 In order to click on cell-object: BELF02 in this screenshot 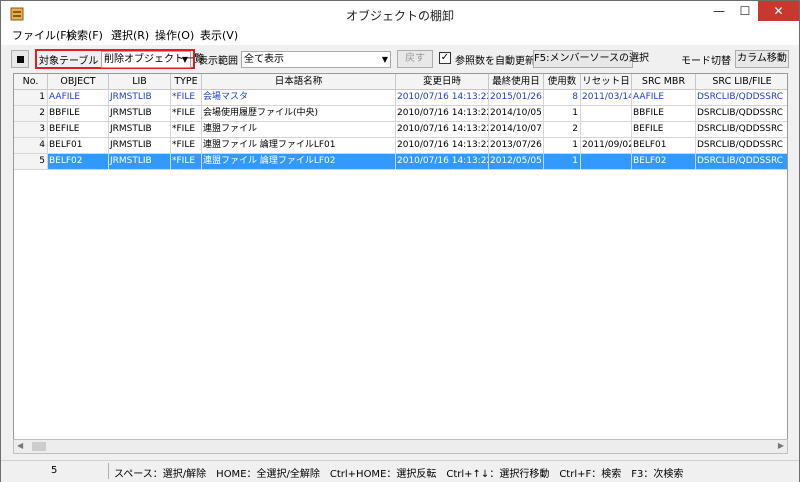, I will do `click(78, 162)`.